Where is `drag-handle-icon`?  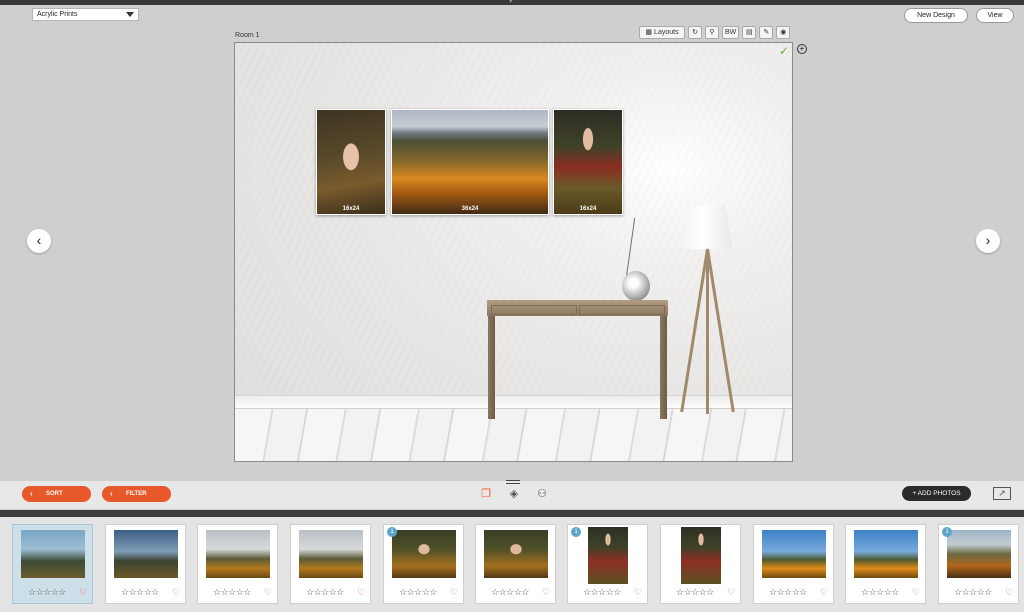
drag-handle-icon is located at coordinates (513, 482).